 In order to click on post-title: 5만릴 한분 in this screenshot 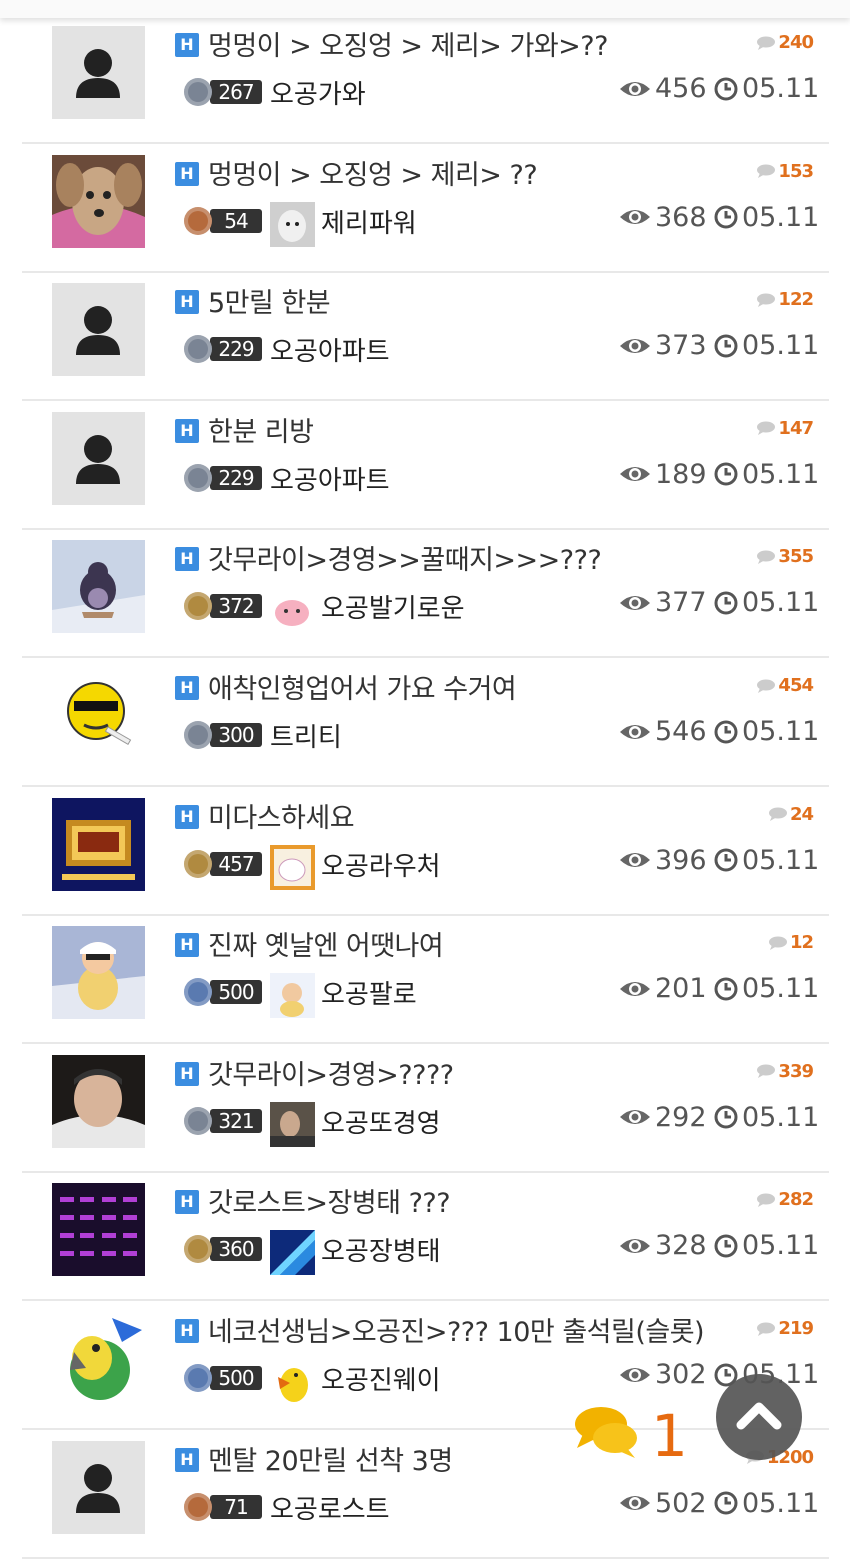, I will do `click(269, 300)`.